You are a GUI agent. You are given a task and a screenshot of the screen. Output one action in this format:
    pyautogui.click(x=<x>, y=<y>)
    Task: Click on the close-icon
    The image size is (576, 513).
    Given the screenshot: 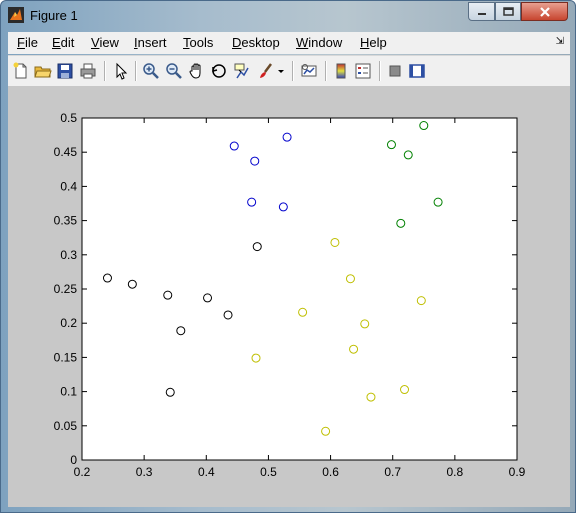 What is the action you would take?
    pyautogui.click(x=544, y=11)
    